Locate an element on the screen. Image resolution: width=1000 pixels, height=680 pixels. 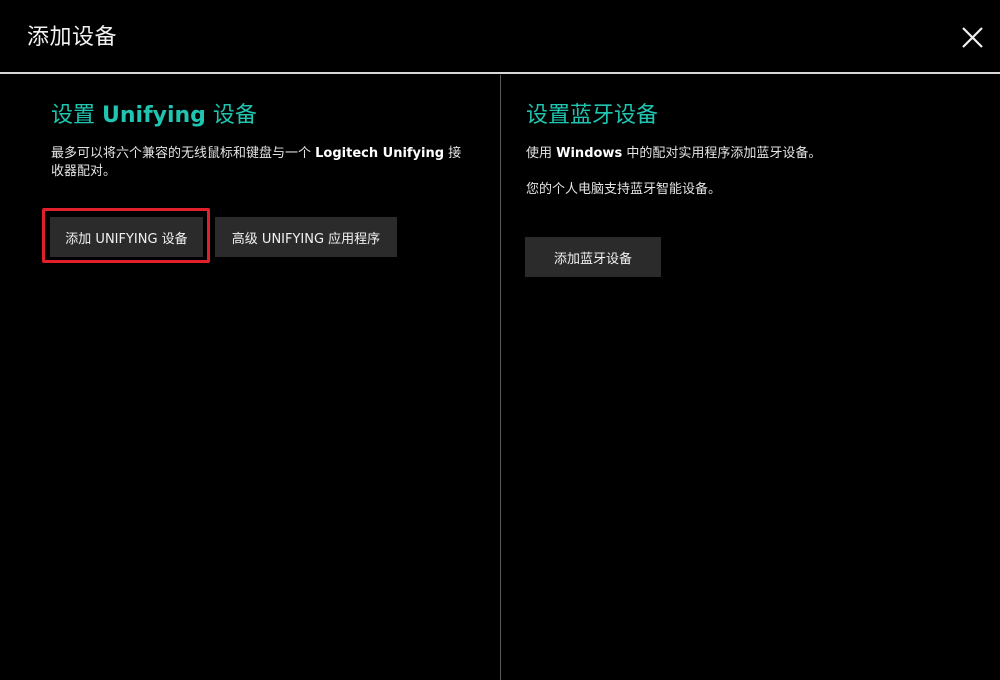
bluetooth-desc-prefix: 使用 is located at coordinates (541, 153).